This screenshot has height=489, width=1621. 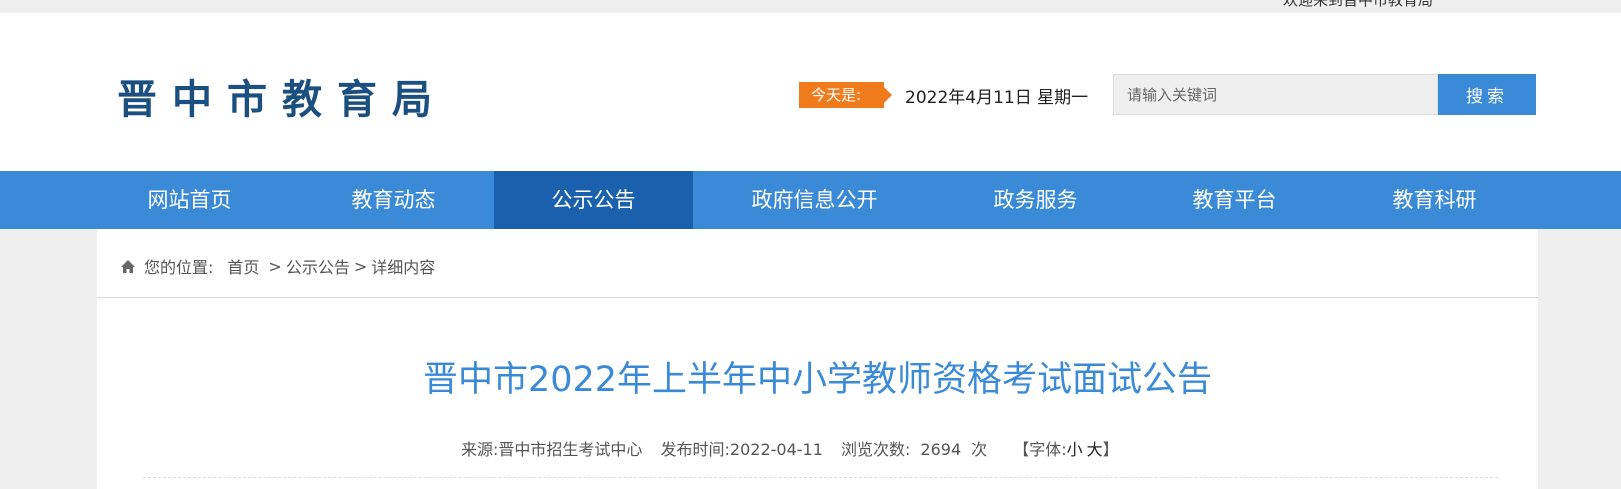 I want to click on nav-item-announcements: 公示公告, so click(x=593, y=200).